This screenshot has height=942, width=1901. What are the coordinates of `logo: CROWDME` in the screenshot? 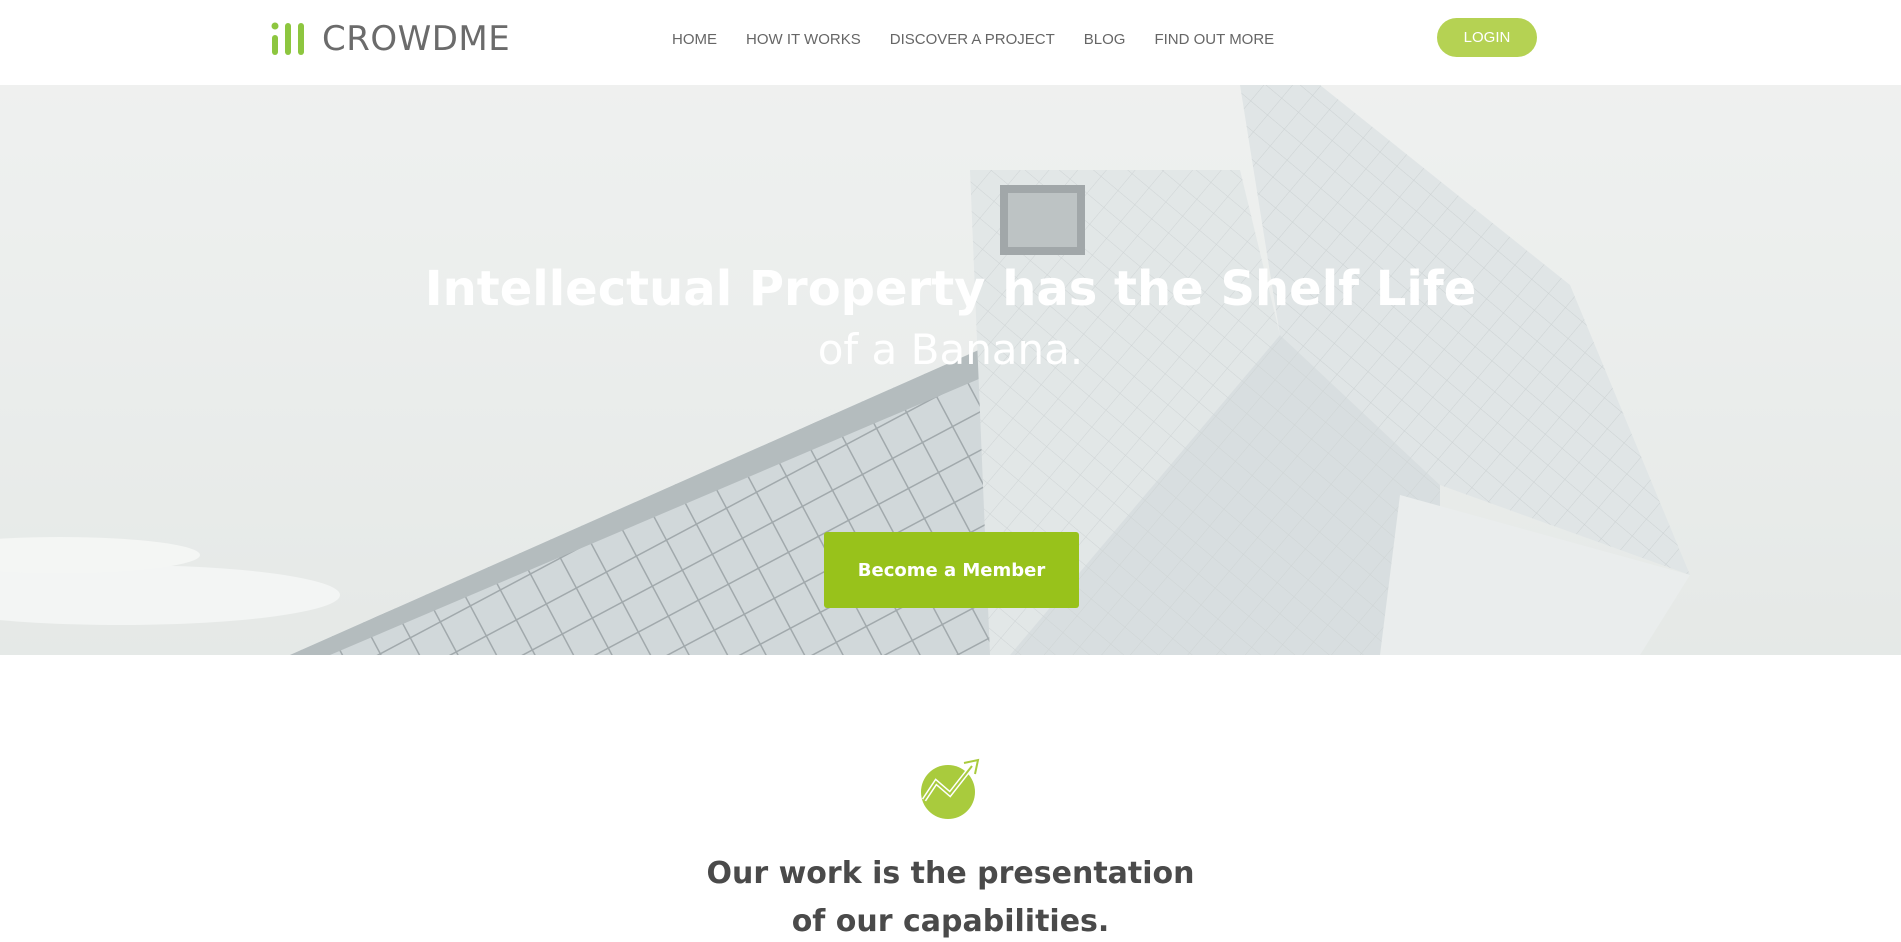 It's located at (390, 39).